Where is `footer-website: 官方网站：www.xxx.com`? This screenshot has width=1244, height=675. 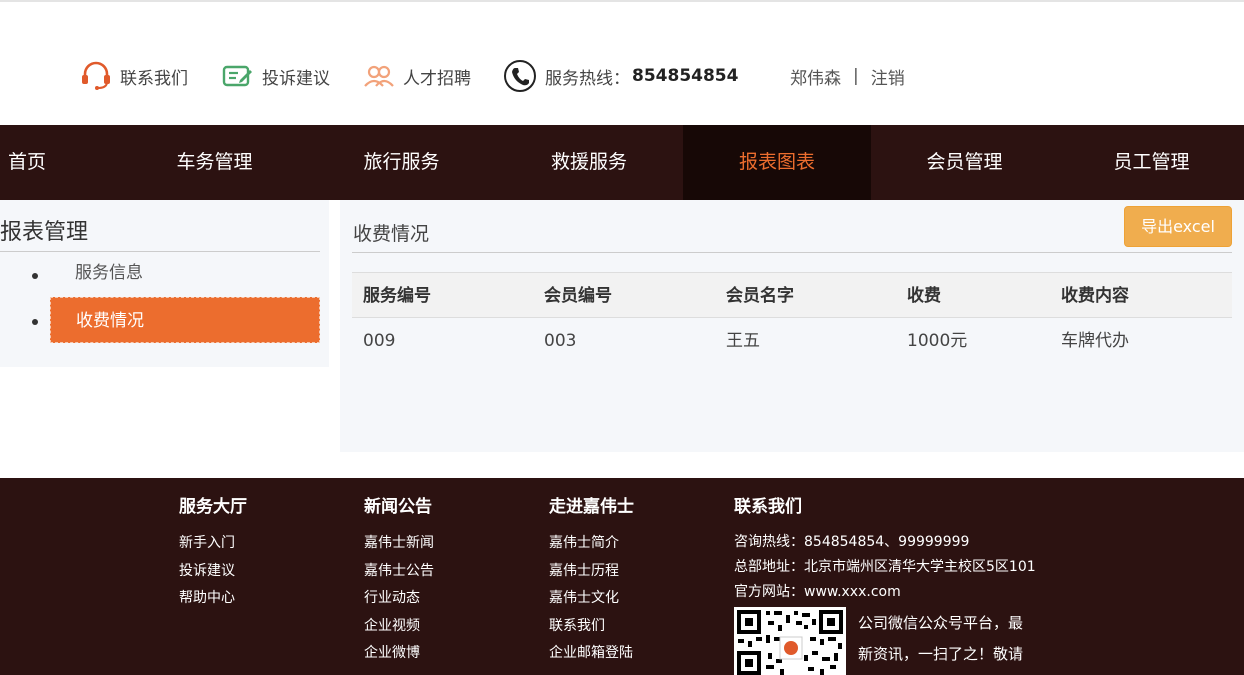 footer-website: 官方网站：www.xxx.com is located at coordinates (885, 592).